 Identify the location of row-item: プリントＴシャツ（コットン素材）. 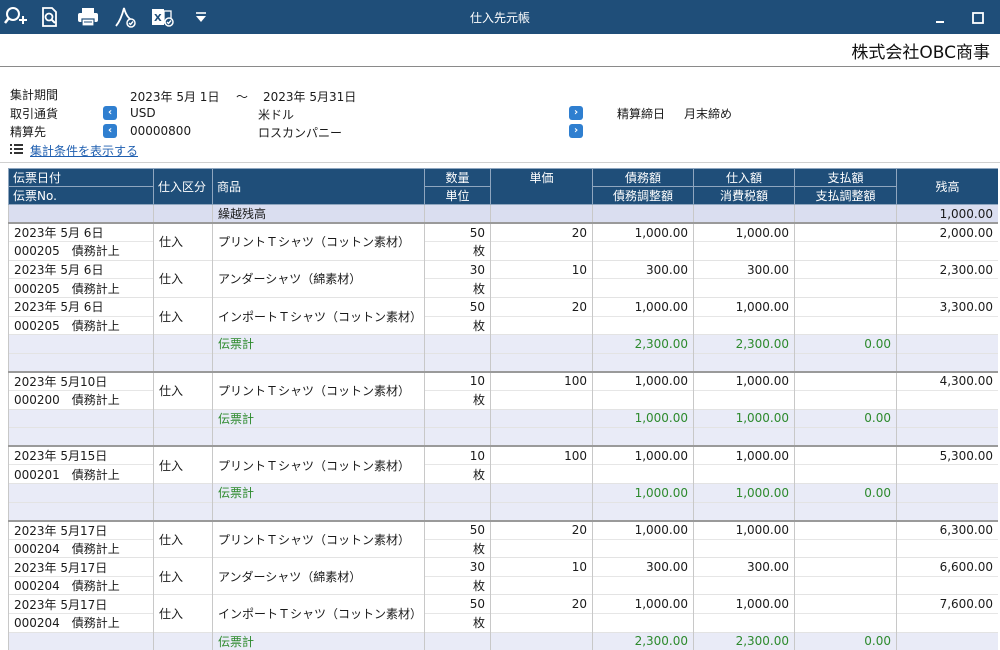
(318, 241).